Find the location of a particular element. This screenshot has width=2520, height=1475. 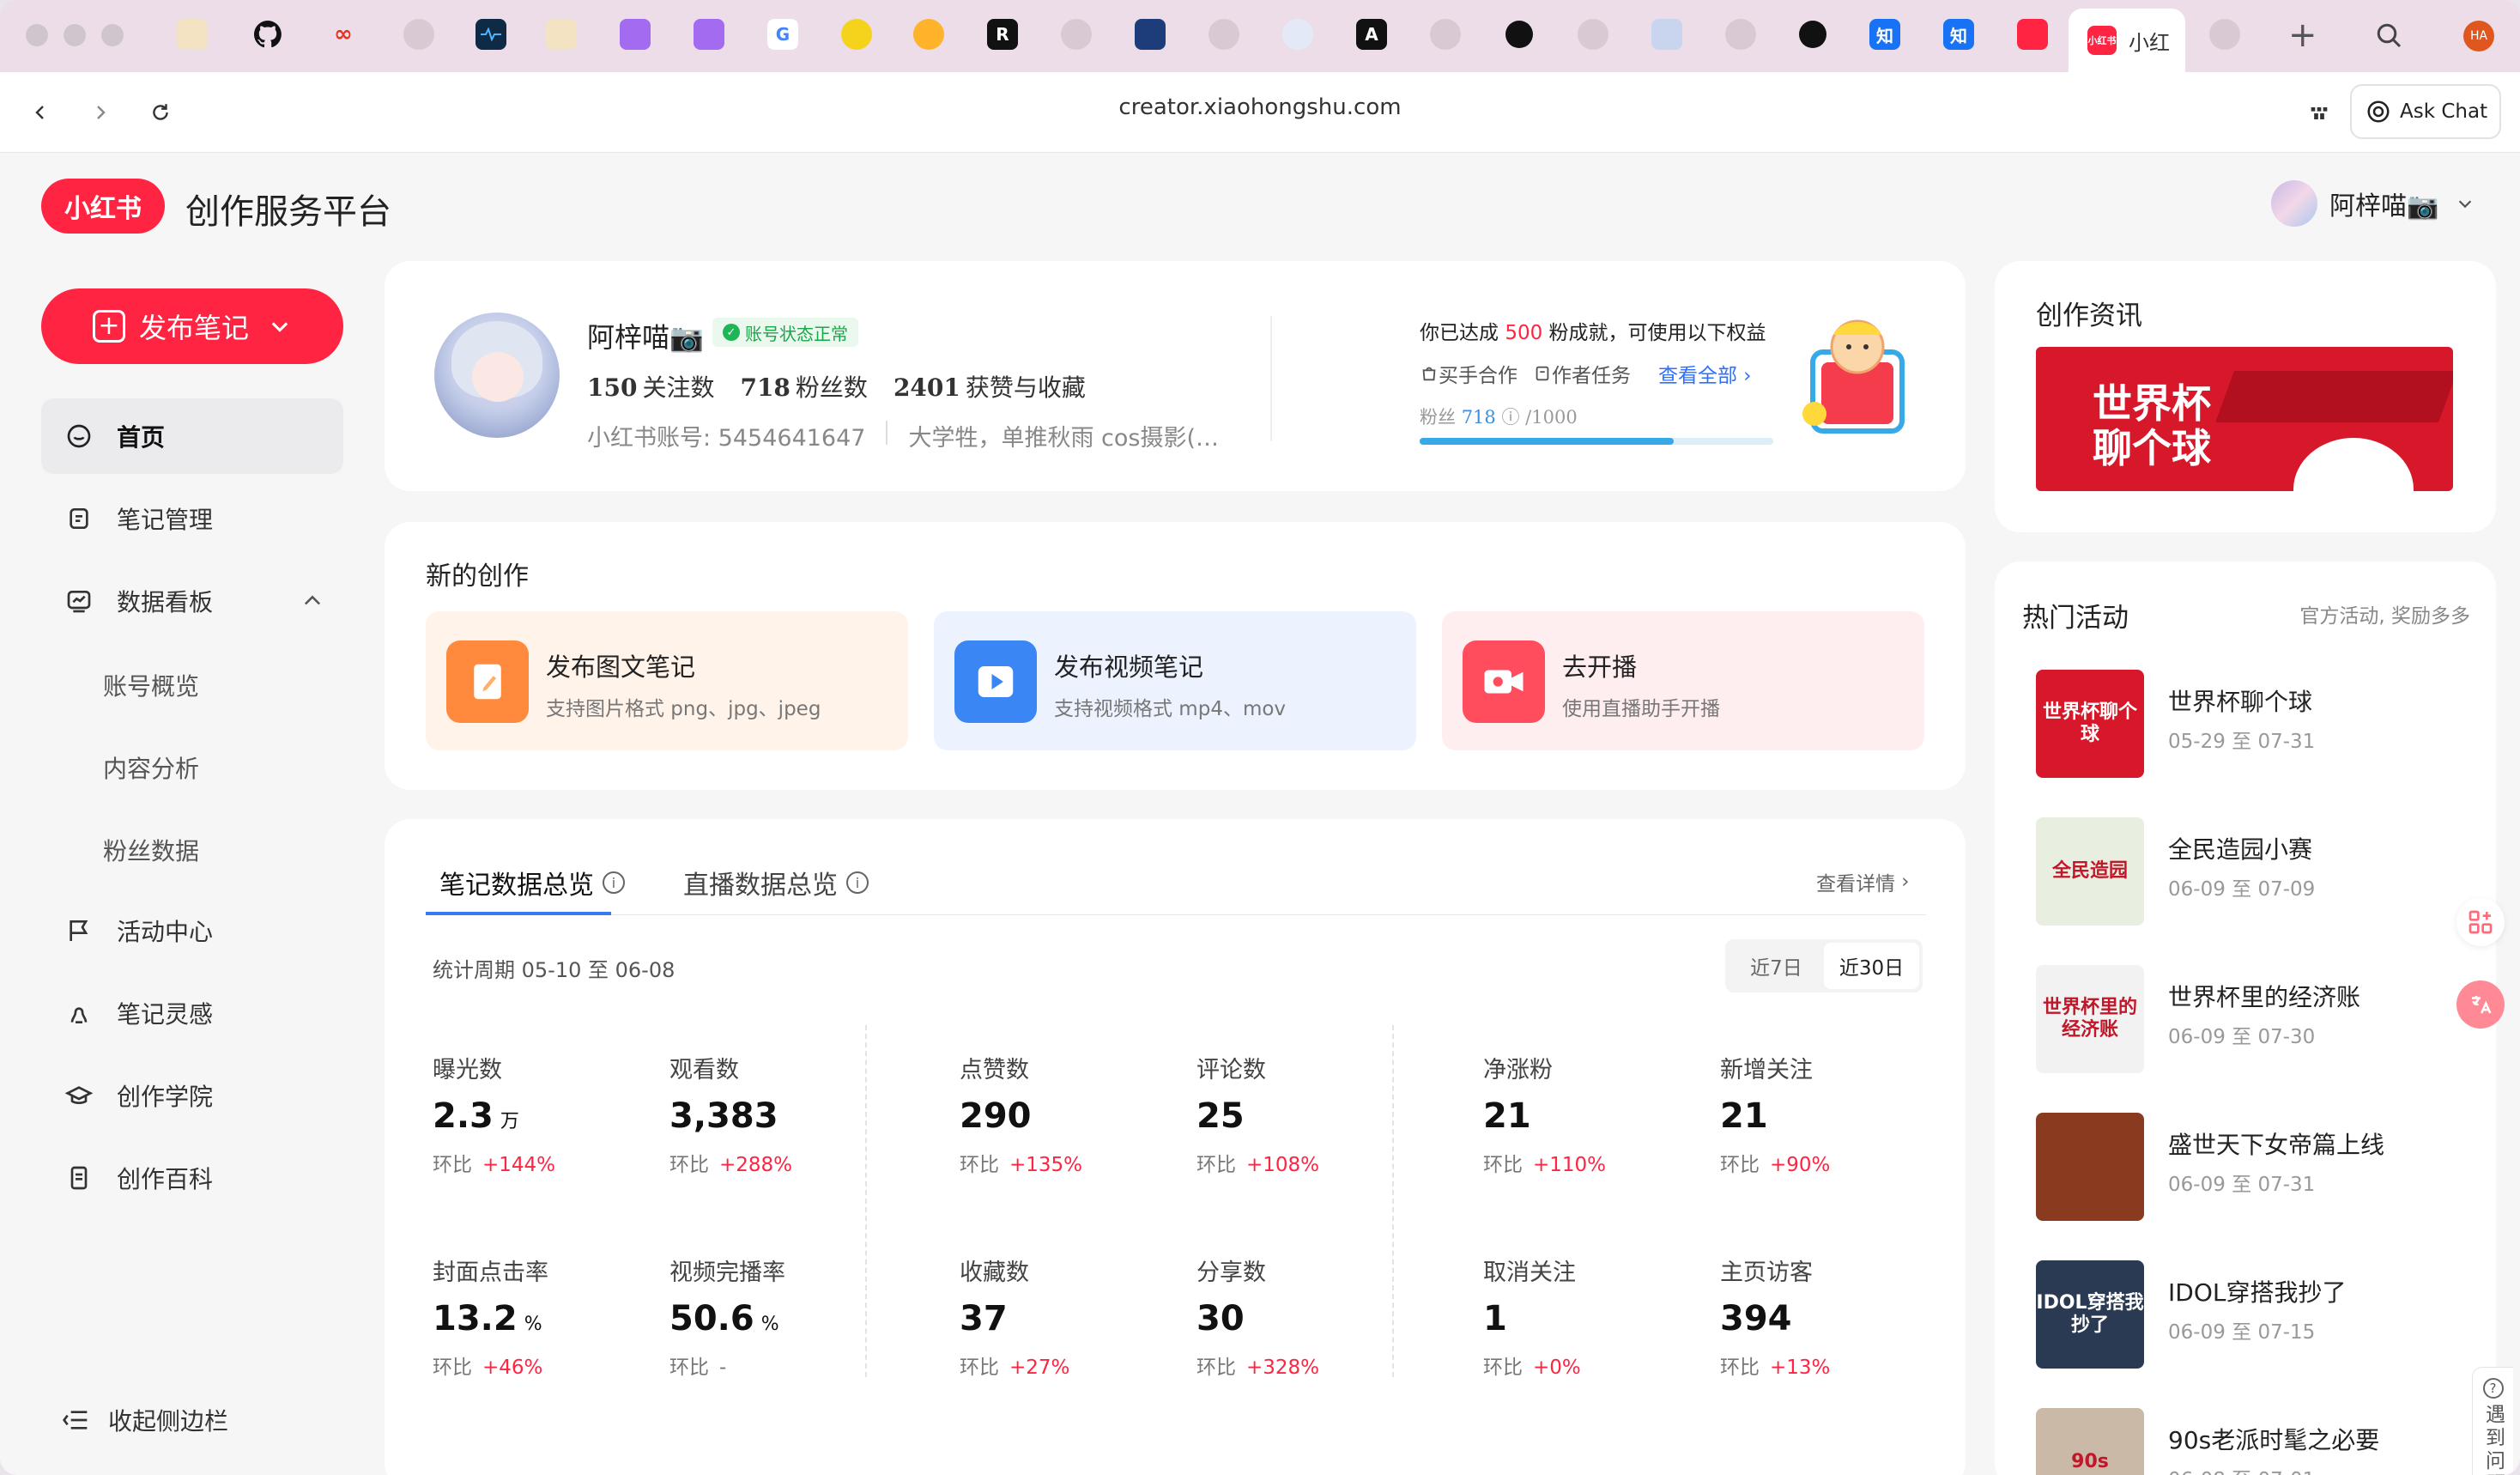

grid-add-icon is located at coordinates (2481, 922).